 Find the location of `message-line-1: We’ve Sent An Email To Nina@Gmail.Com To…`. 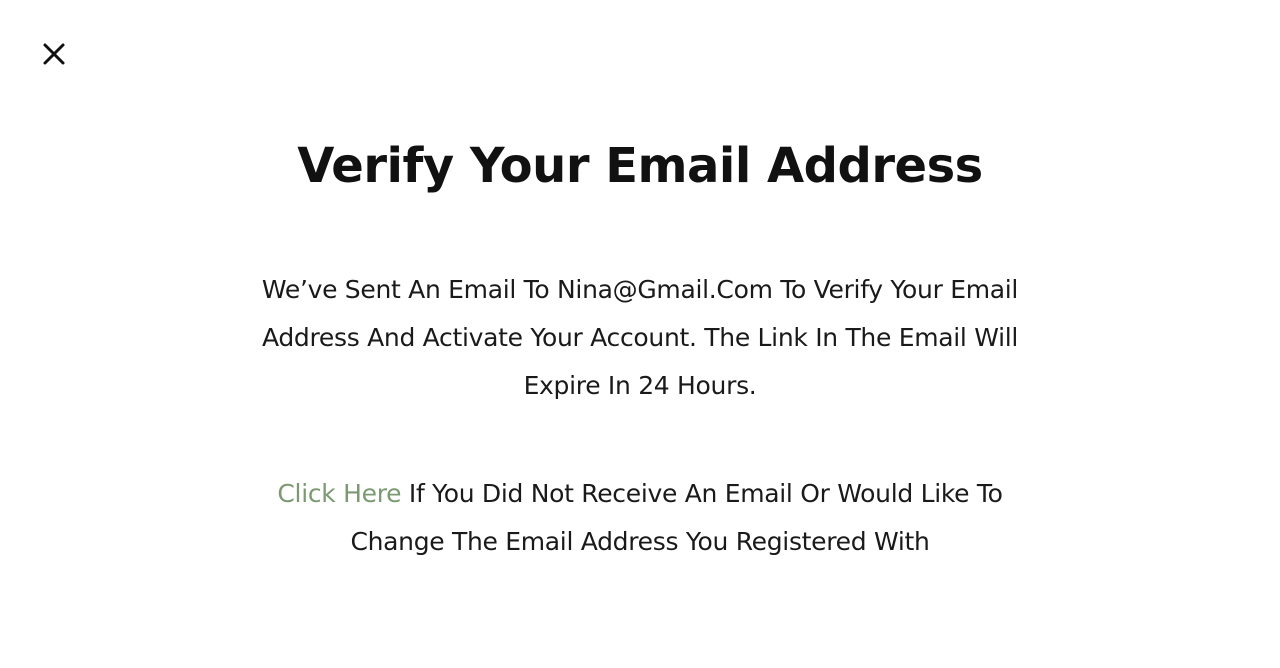

message-line-1: We’ve Sent An Email To Nina@Gmail.Com To… is located at coordinates (640, 289).